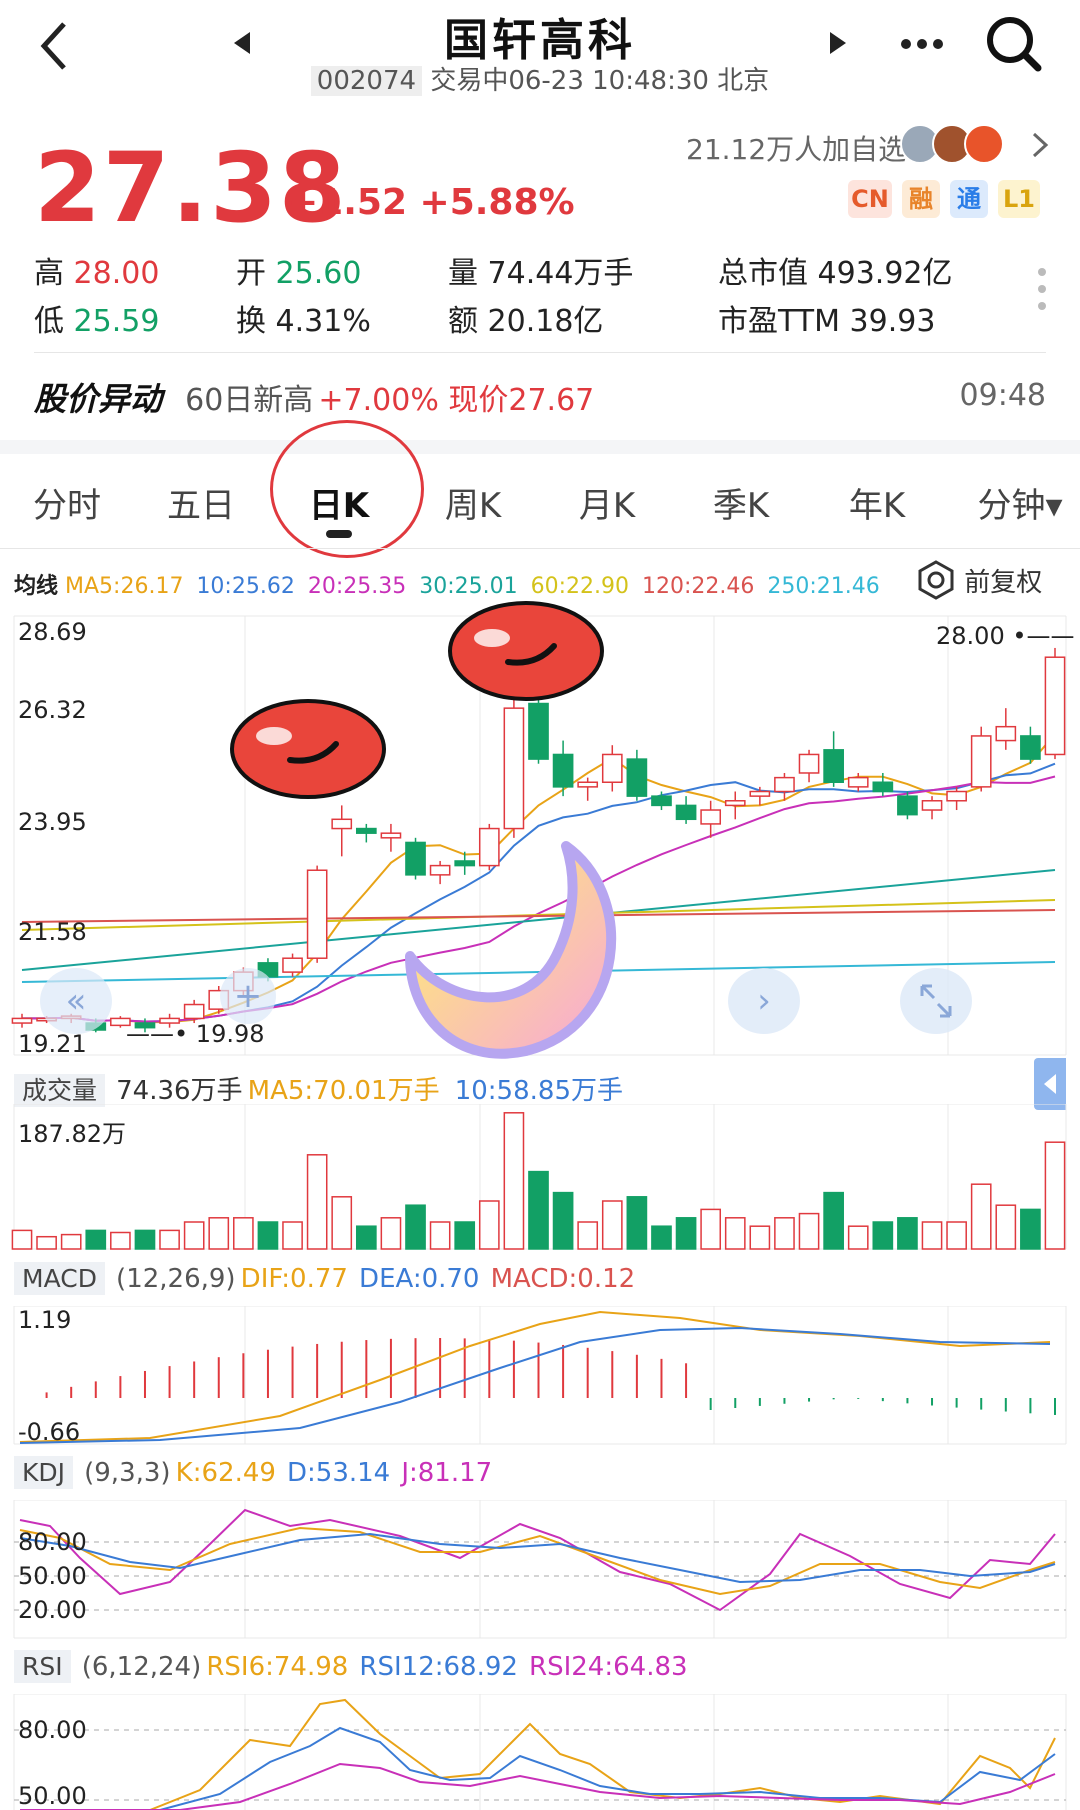 The image size is (1080, 1810). Describe the element at coordinates (52, 710) in the screenshot. I see `kline-ytick-2: 26.32` at that location.